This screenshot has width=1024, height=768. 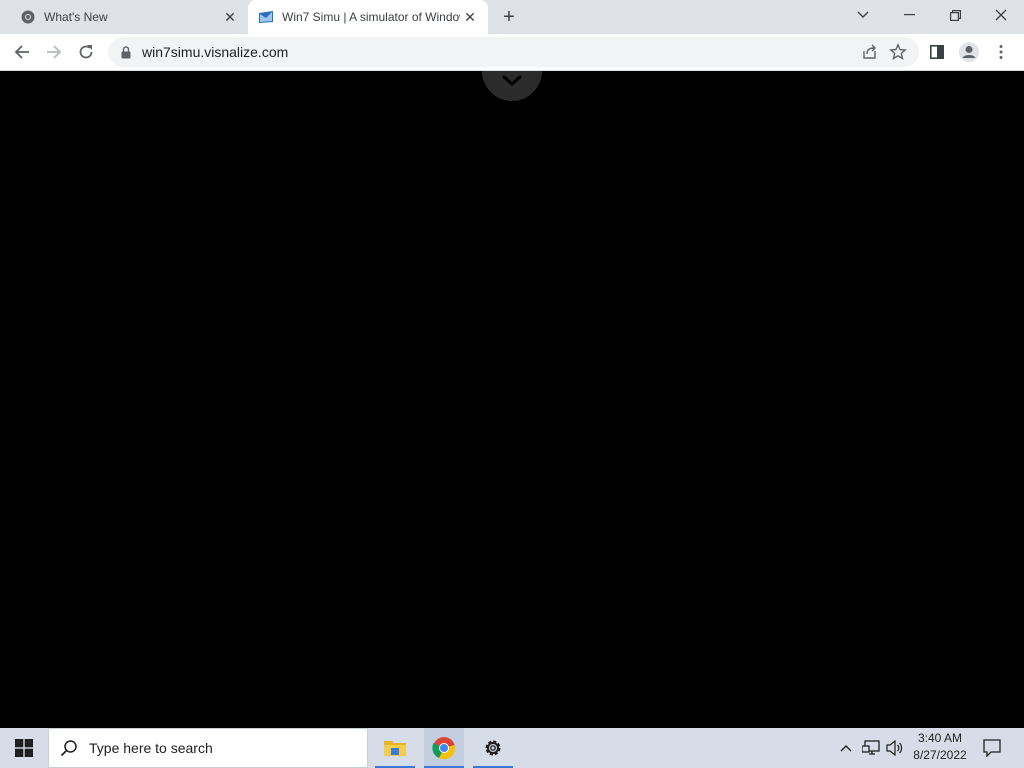 What do you see at coordinates (371, 17) in the screenshot?
I see `tab-title: Win7 Simu | A simulator of Windows 7` at bounding box center [371, 17].